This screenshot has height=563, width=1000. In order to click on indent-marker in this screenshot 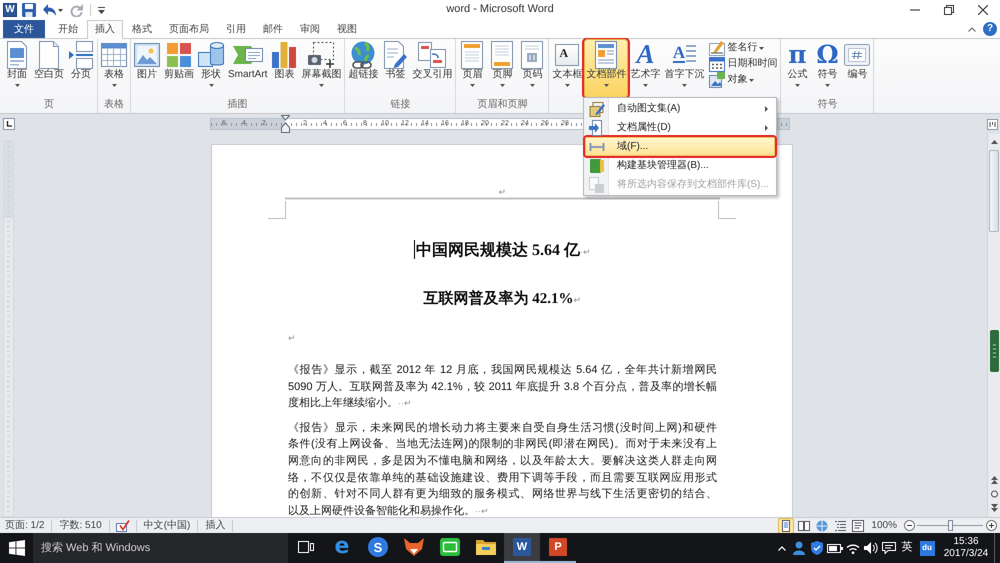, I will do `click(285, 124)`.